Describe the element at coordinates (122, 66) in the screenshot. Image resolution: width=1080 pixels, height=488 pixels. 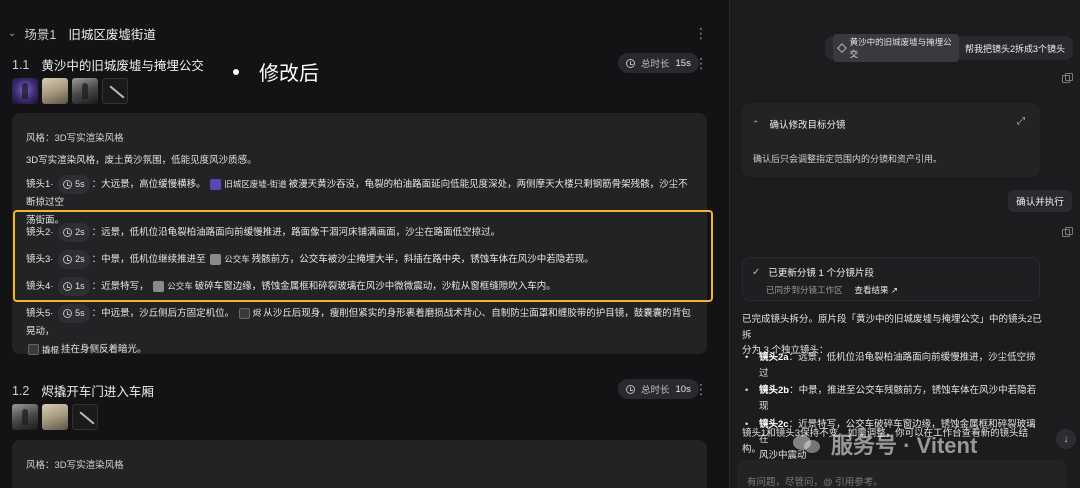
I see `shot-group-title: 黄沙中的旧城废墟与掩埋公交` at that location.